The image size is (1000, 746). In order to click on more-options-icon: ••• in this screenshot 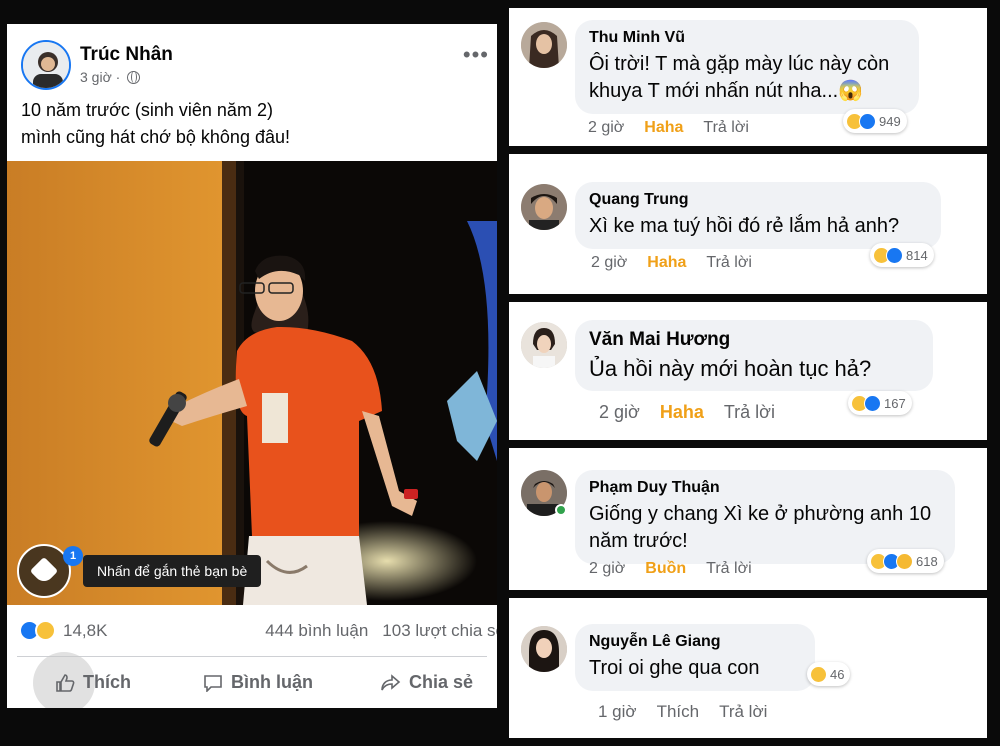, I will do `click(476, 55)`.